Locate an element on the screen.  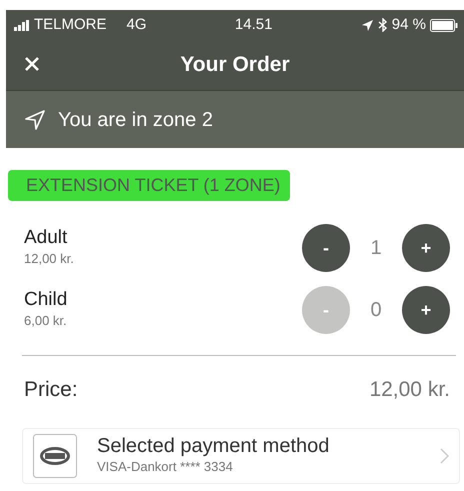
quantity: 0 is located at coordinates (376, 310).